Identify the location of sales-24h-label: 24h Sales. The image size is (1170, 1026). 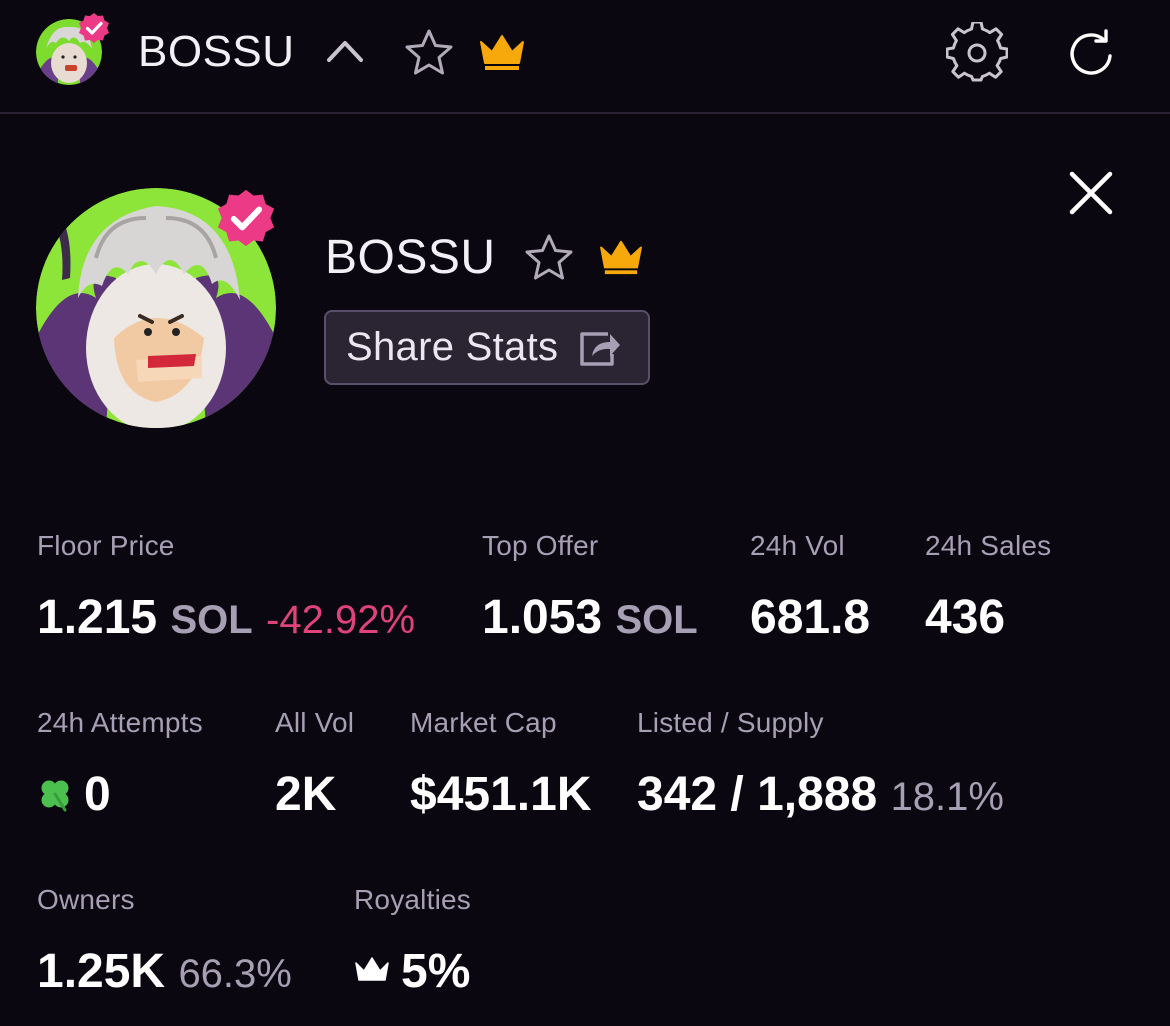
(988, 545).